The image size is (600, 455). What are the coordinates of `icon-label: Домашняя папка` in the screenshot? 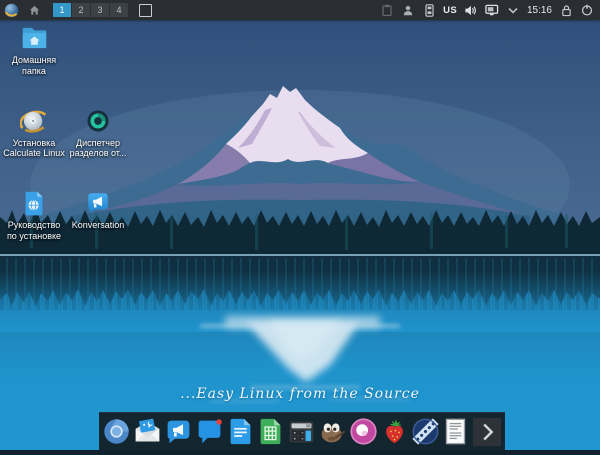 It's located at (34, 65).